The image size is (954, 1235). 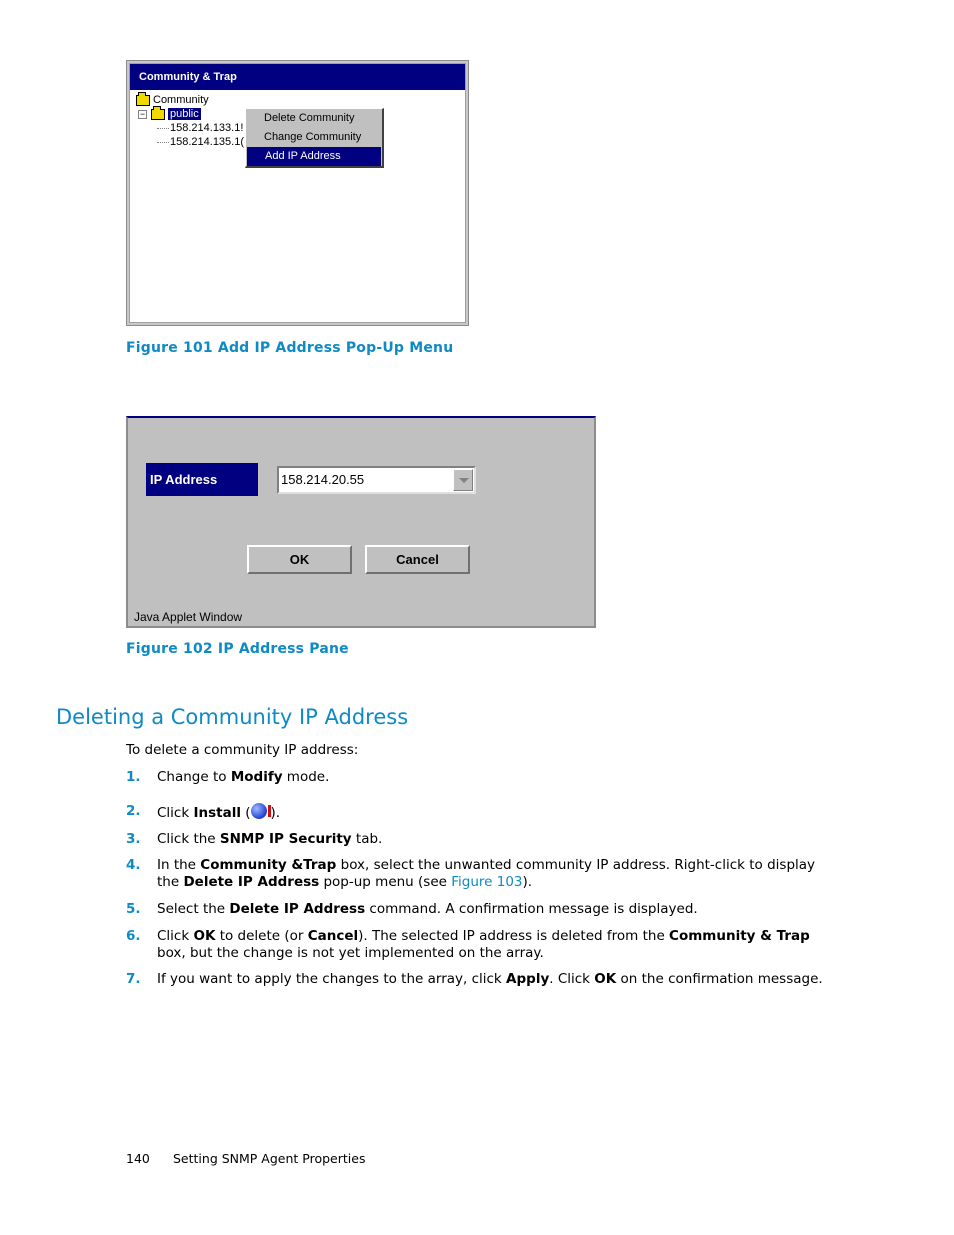 I want to click on ip-address-value: 158.214.20.55, so click(x=323, y=479).